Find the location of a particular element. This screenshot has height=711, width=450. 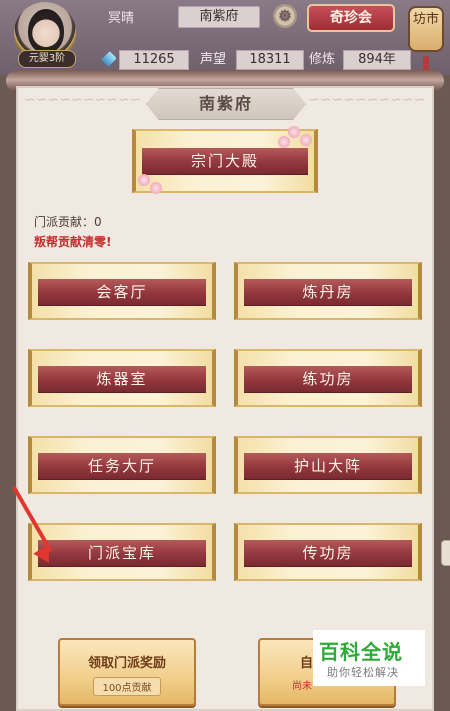

sect-name-box: 南紫府 is located at coordinates (219, 17).